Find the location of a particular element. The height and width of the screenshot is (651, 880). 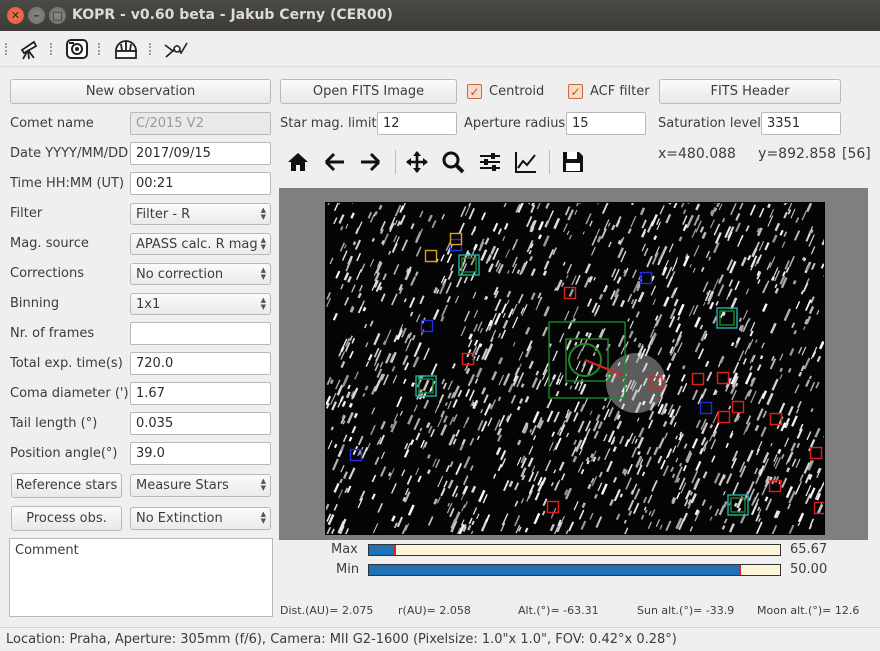

moon-altitude-readout: Moon alt.(°)= 12.6 is located at coordinates (808, 610).